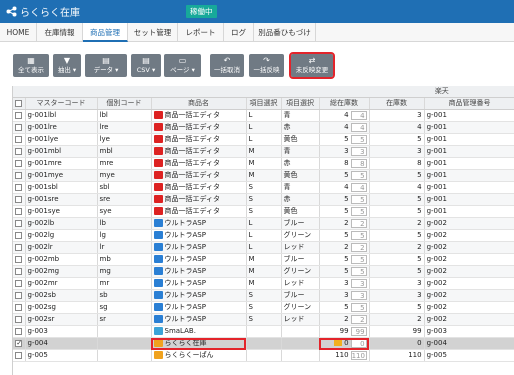 The width and height of the screenshot is (514, 375). Describe the element at coordinates (158, 139) in the screenshot. I see `product-logo-icon` at that location.